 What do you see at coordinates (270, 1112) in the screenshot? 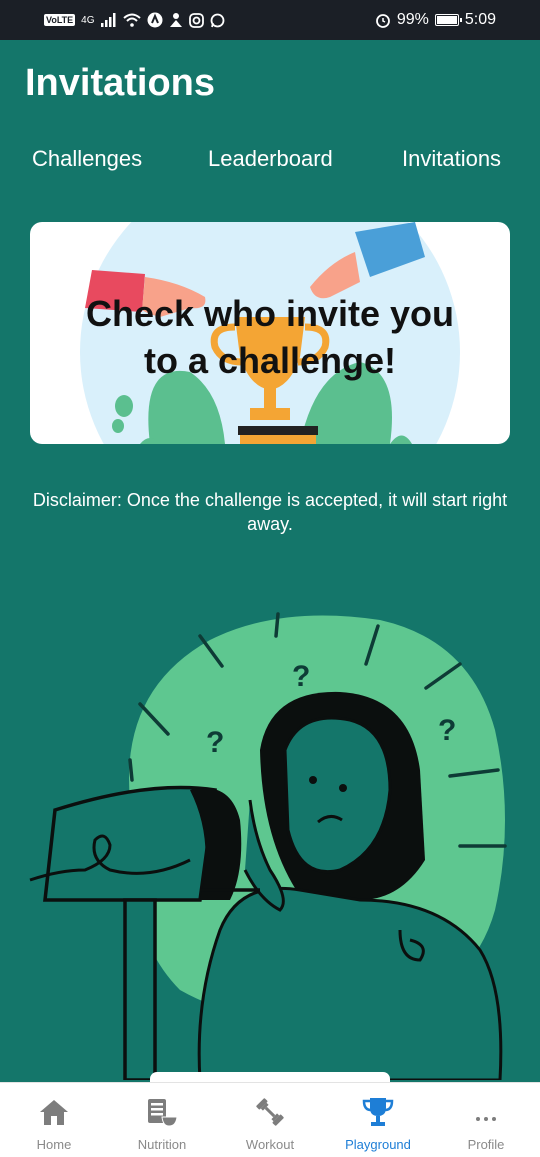
I see `dumbbell-icon` at bounding box center [270, 1112].